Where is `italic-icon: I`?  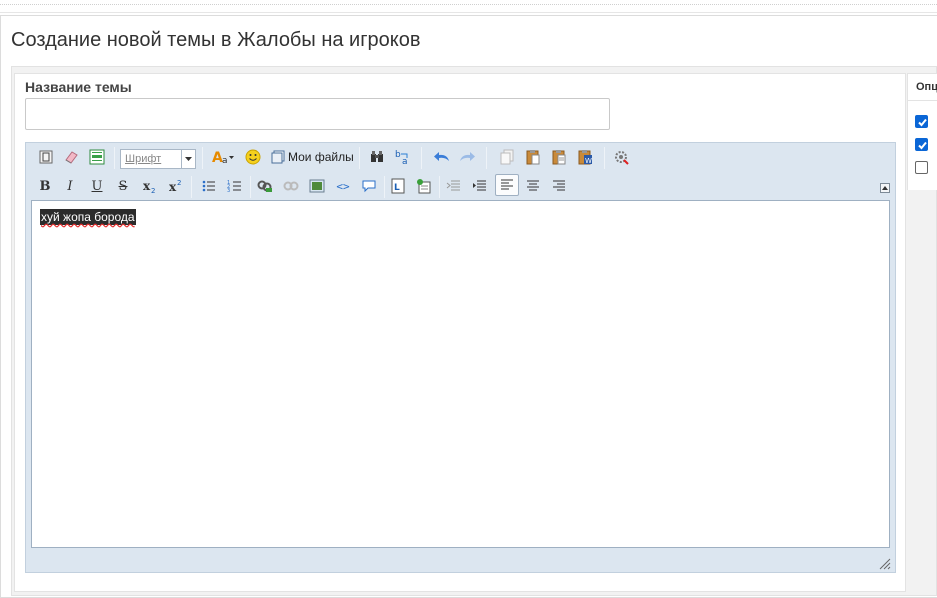
italic-icon: I is located at coordinates (70, 186).